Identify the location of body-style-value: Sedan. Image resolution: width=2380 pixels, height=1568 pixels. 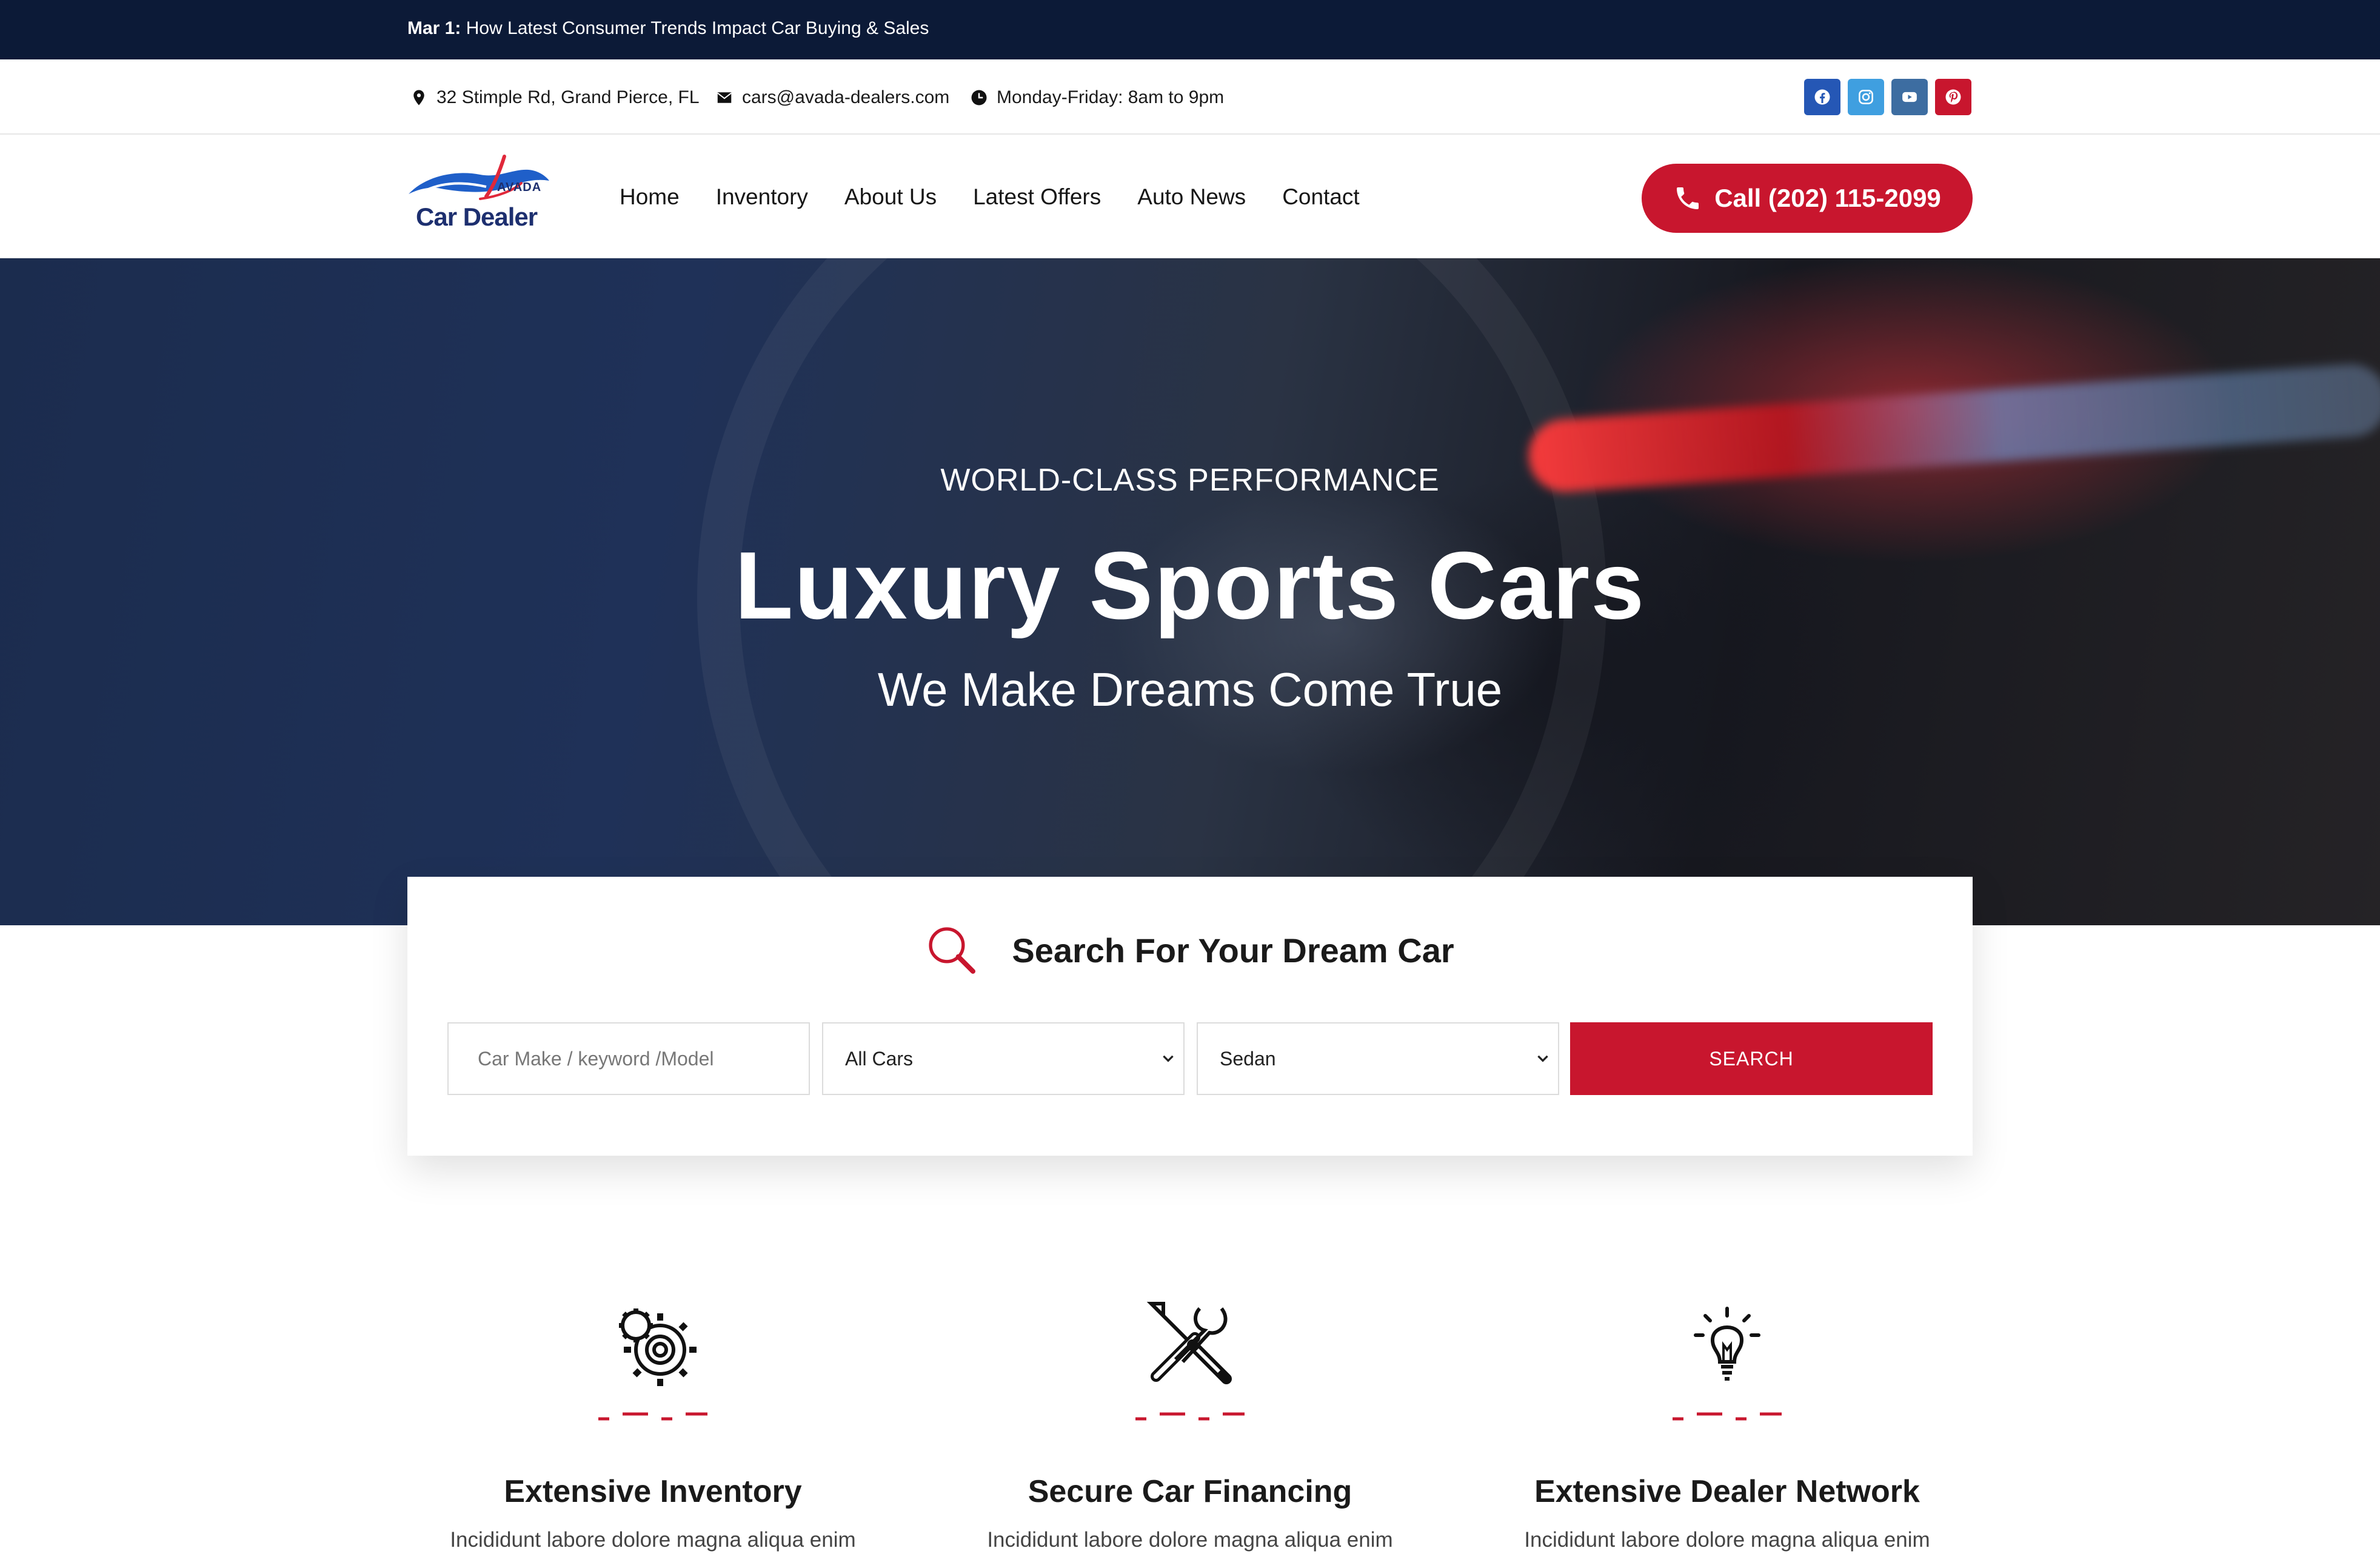
(1248, 1058).